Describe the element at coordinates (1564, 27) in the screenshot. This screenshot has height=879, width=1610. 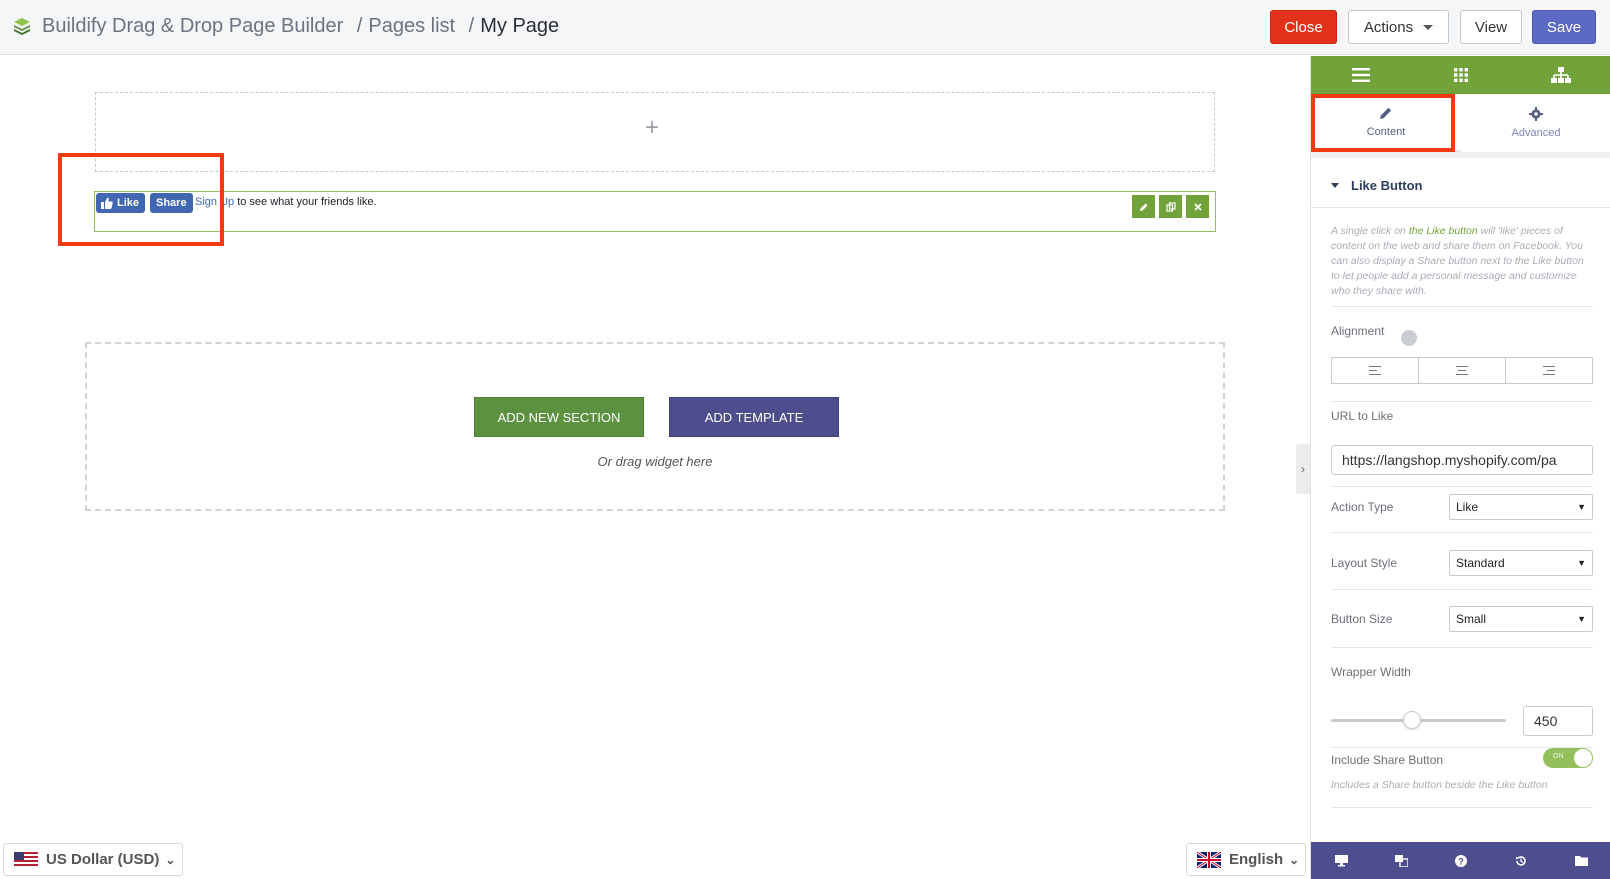
I see `save-button: Save` at that location.